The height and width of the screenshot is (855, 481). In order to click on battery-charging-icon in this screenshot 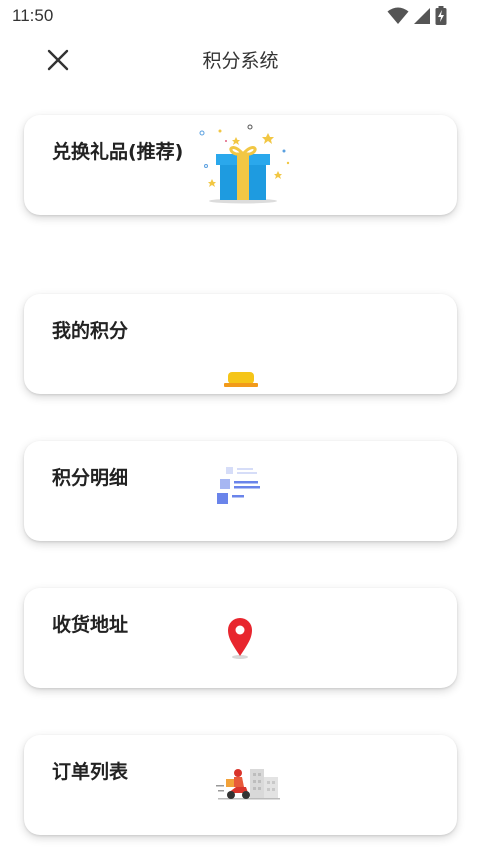, I will do `click(441, 15)`.